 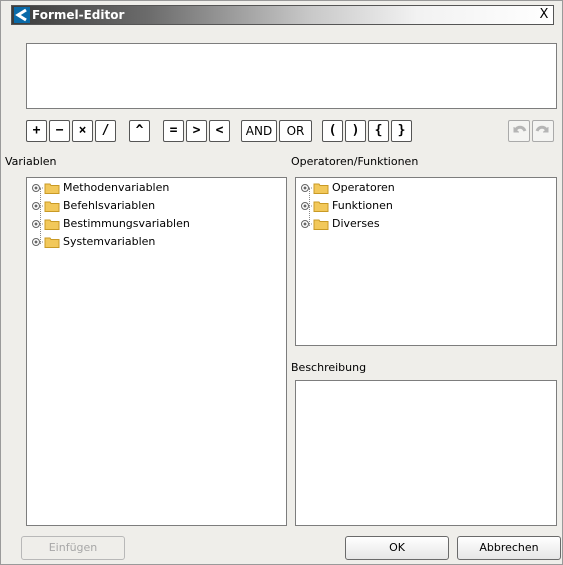 What do you see at coordinates (126, 223) in the screenshot?
I see `tree-item-label: Bestimmungsvariablen` at bounding box center [126, 223].